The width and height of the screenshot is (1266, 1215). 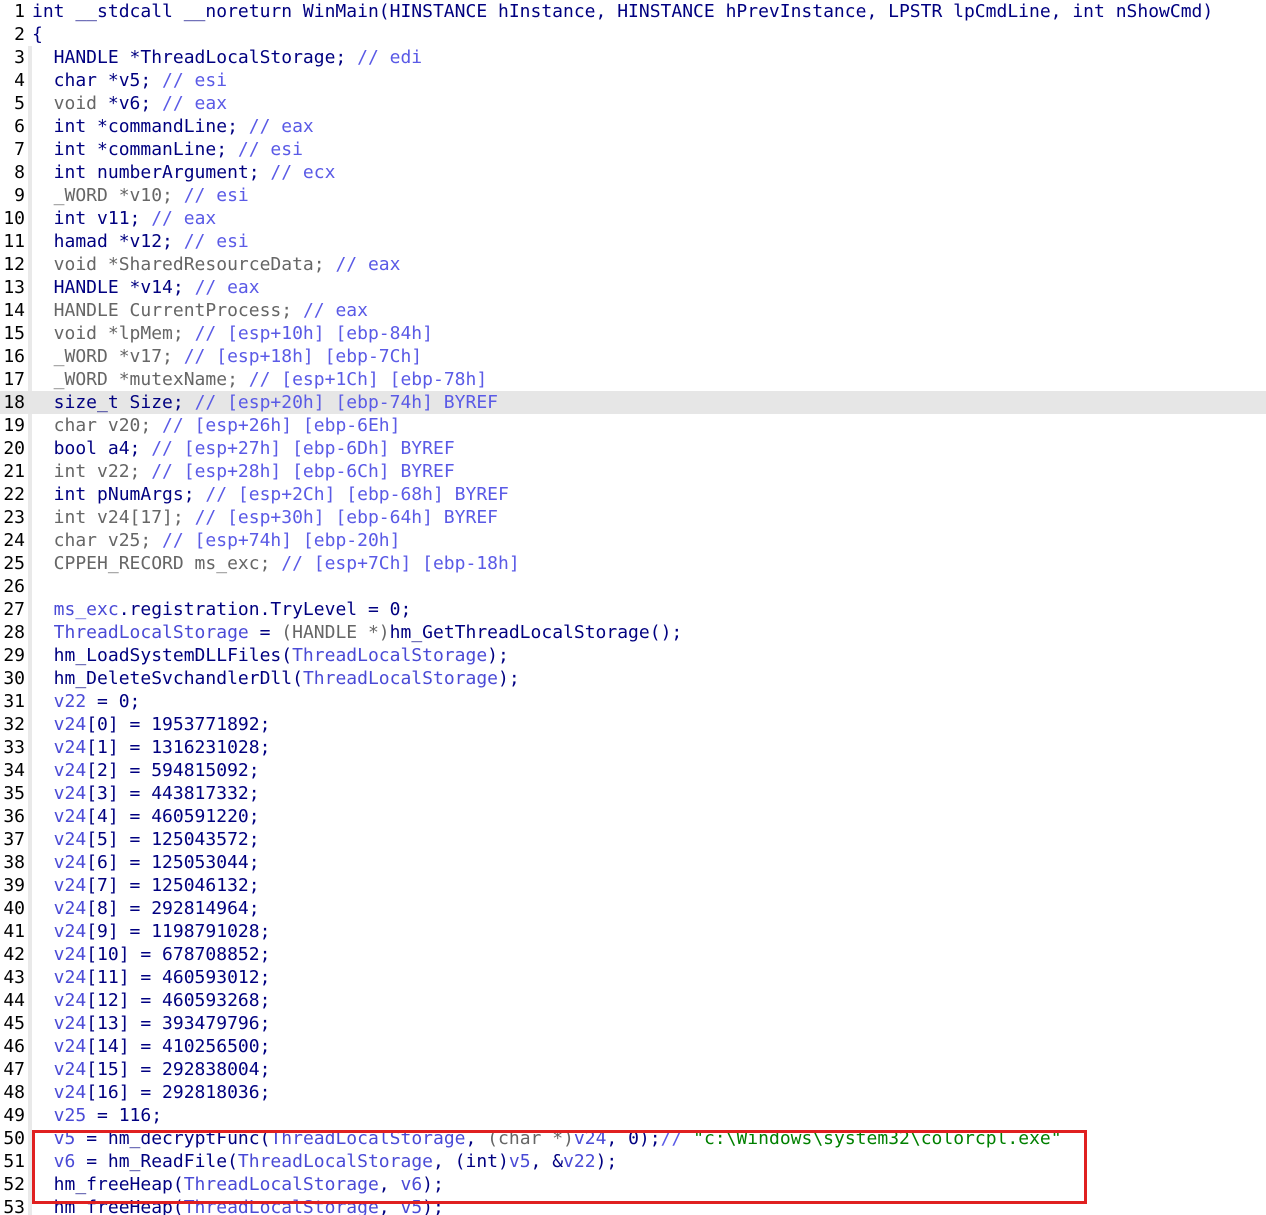 I want to click on code-line: 36 v24[4] = 460591220;, so click(x=633, y=816).